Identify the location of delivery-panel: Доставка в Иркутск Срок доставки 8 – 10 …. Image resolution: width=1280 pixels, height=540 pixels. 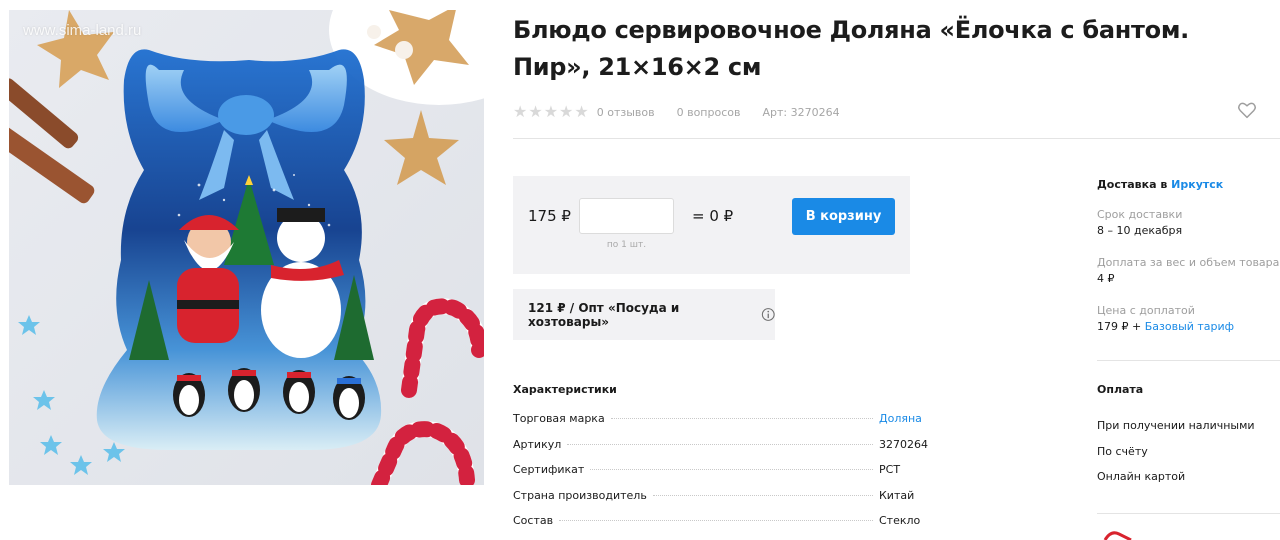
(1188, 264).